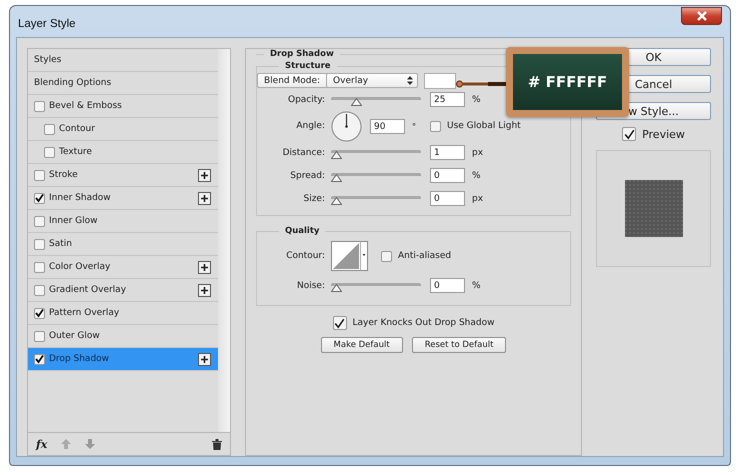 The height and width of the screenshot is (475, 740). What do you see at coordinates (308, 66) in the screenshot?
I see `group-title: Structure` at bounding box center [308, 66].